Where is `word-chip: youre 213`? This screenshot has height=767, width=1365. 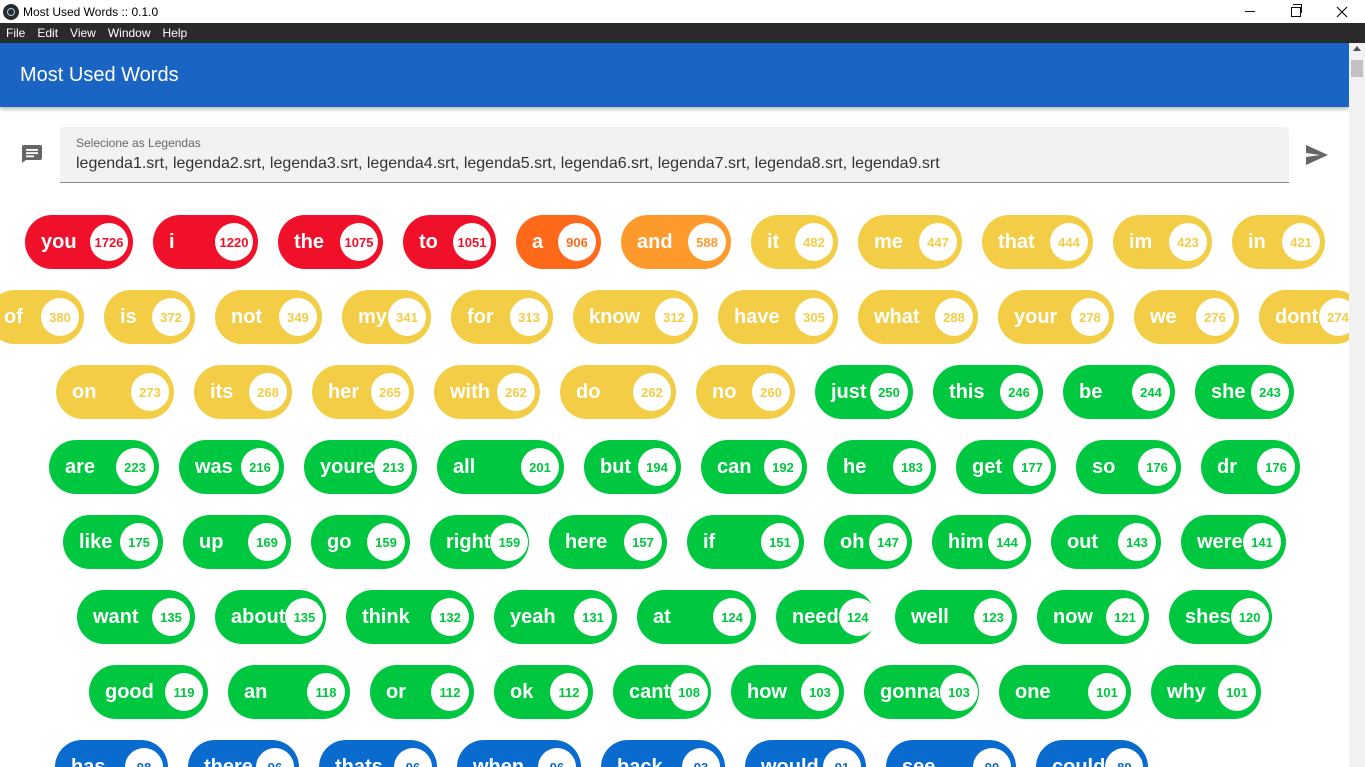
word-chip: youre 213 is located at coordinates (360, 467).